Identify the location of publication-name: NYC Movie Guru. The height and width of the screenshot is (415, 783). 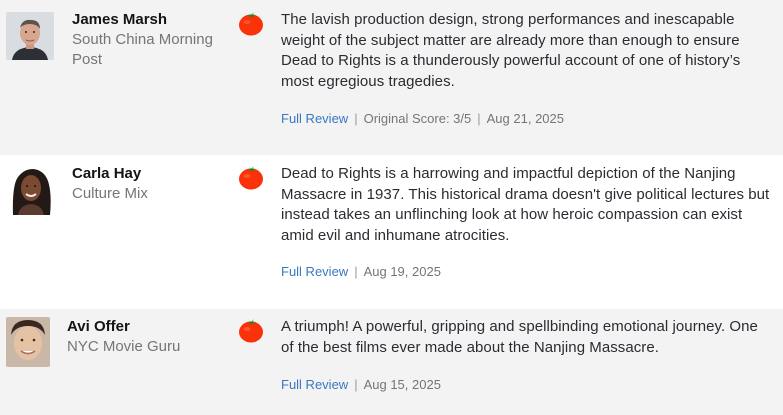
(147, 347).